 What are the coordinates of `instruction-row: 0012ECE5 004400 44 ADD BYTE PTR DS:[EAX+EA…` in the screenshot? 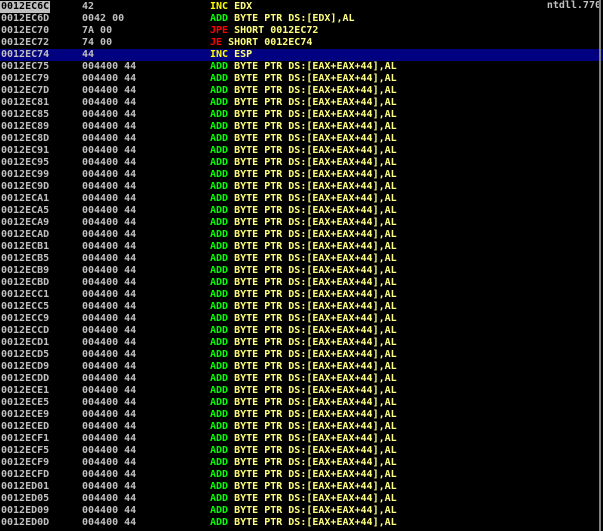 It's located at (301, 403).